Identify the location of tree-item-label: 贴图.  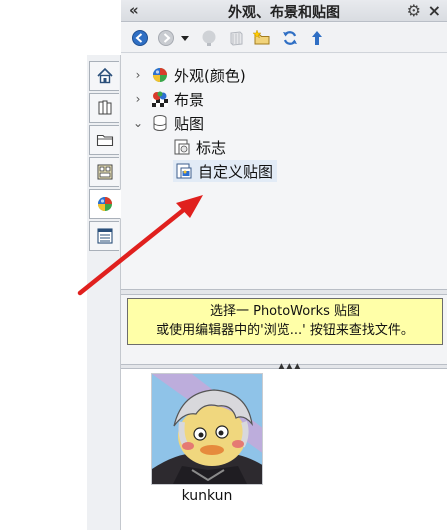
(189, 123).